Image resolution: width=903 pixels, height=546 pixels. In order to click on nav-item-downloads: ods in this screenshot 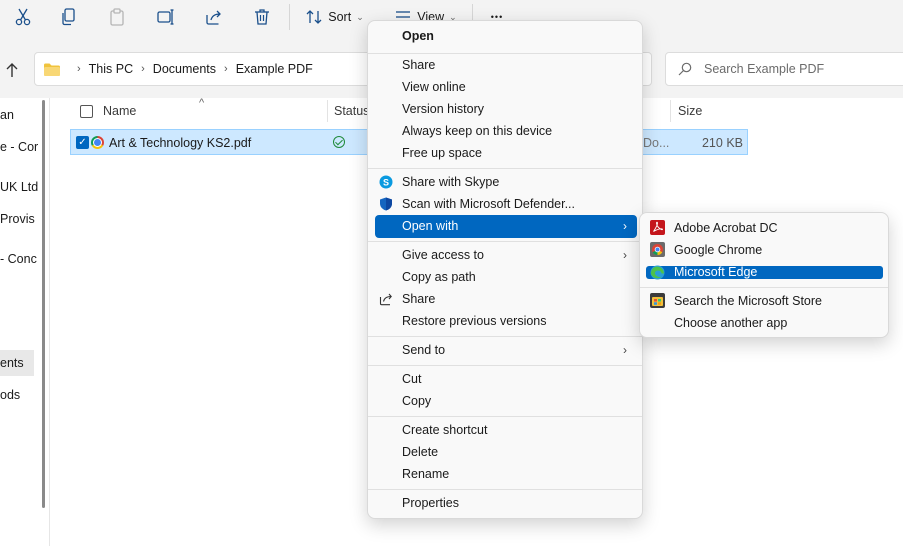, I will do `click(10, 395)`.